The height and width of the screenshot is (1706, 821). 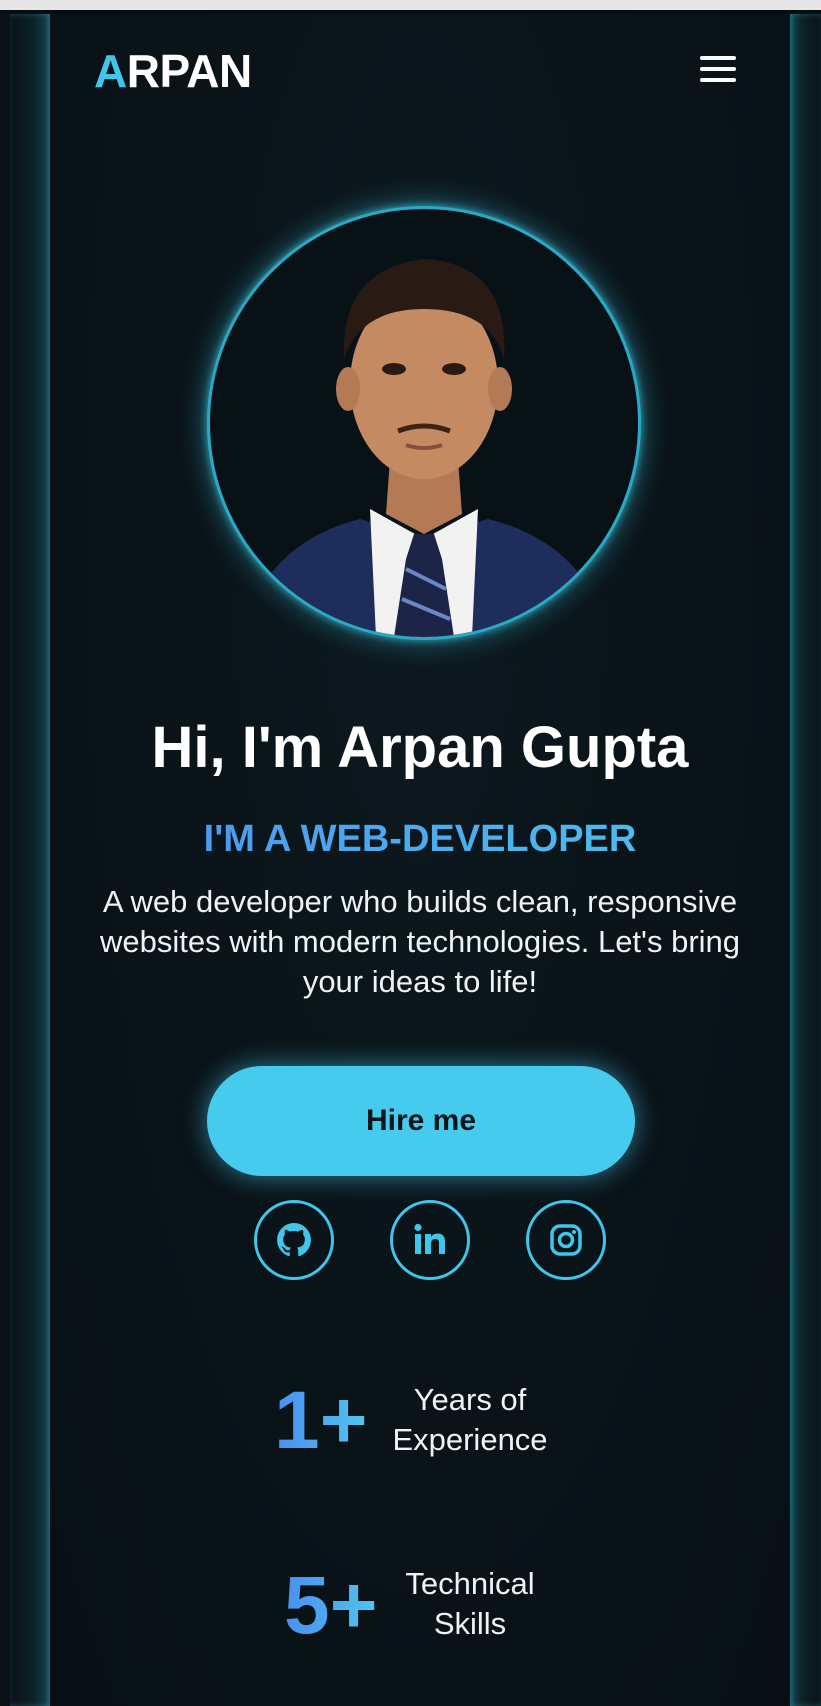 What do you see at coordinates (331, 1605) in the screenshot?
I see `stat-skills-value: 5+` at bounding box center [331, 1605].